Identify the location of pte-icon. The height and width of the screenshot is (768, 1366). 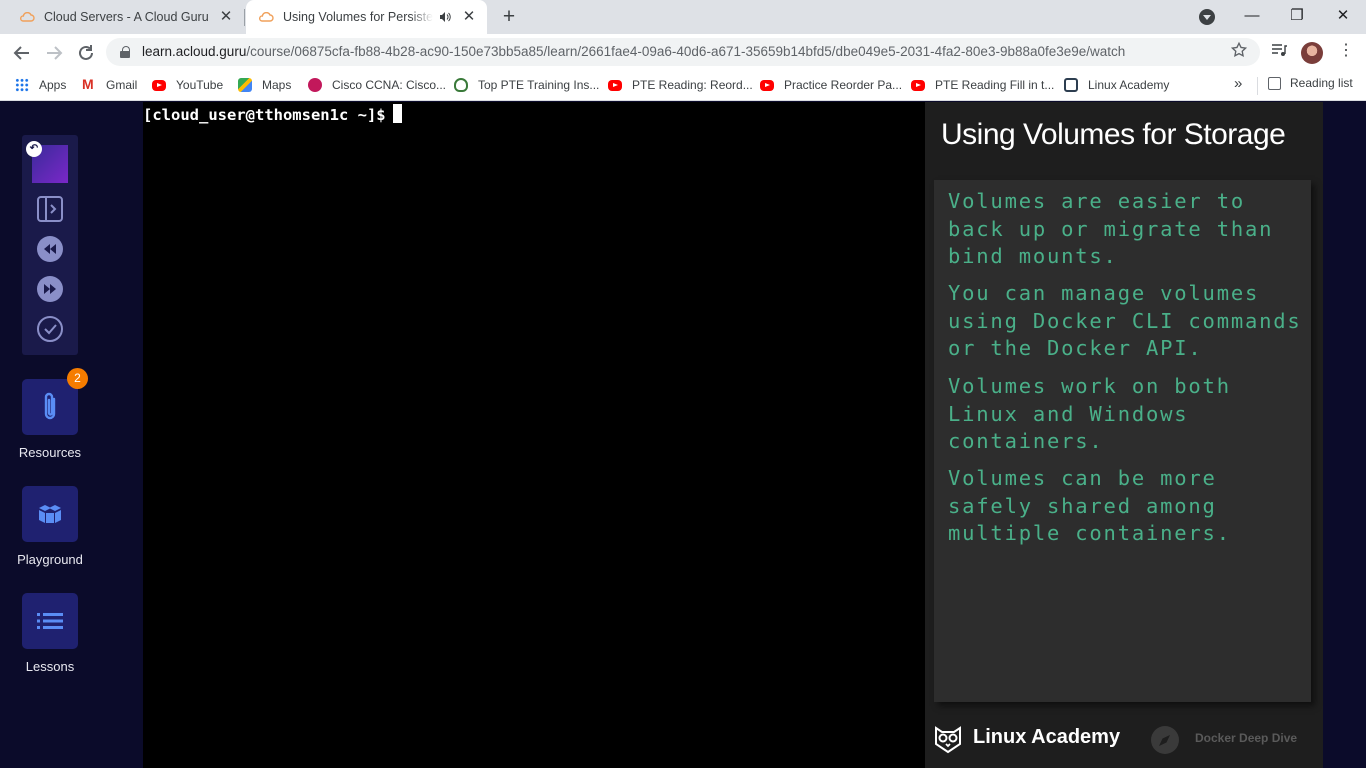
(461, 85).